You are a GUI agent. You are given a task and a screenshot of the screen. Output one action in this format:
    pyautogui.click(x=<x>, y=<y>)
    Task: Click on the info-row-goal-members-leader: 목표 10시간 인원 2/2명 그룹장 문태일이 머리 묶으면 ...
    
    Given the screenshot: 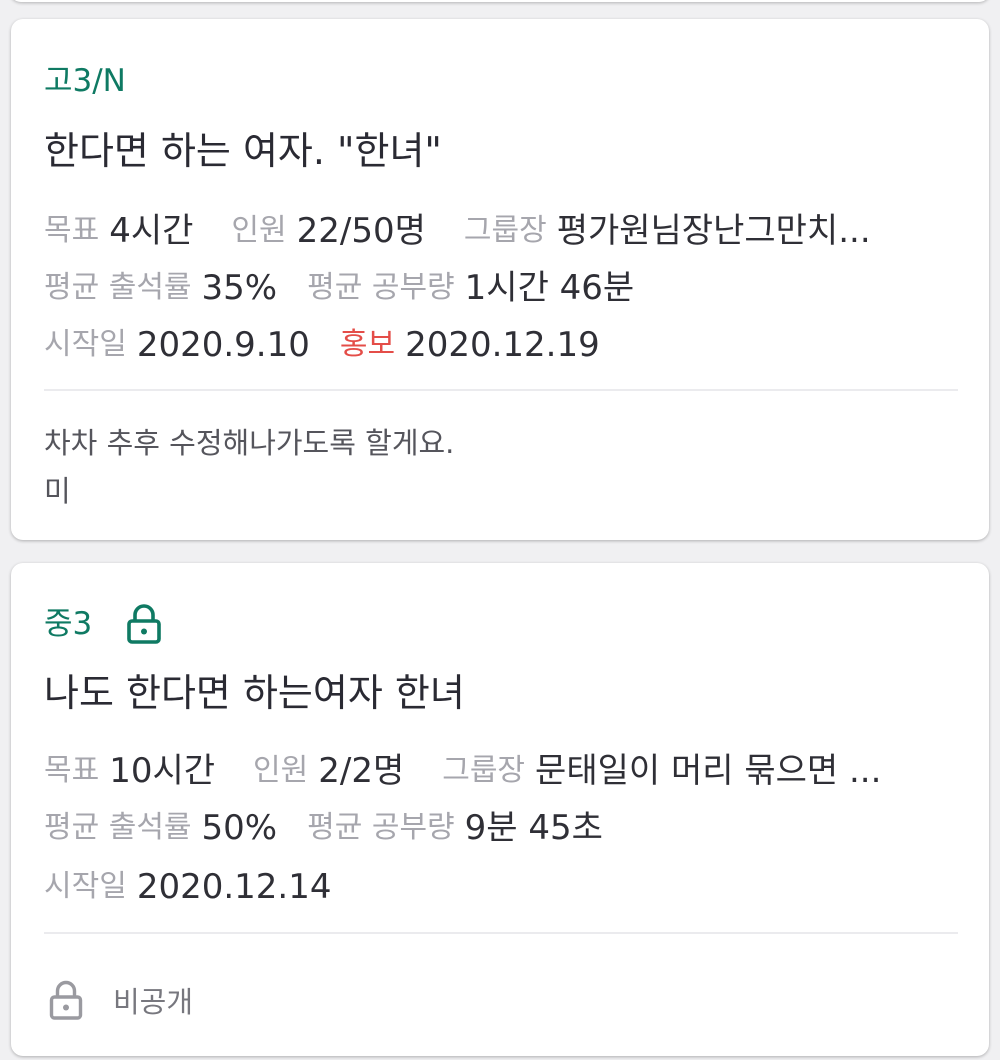 What is the action you would take?
    pyautogui.click(x=497, y=771)
    